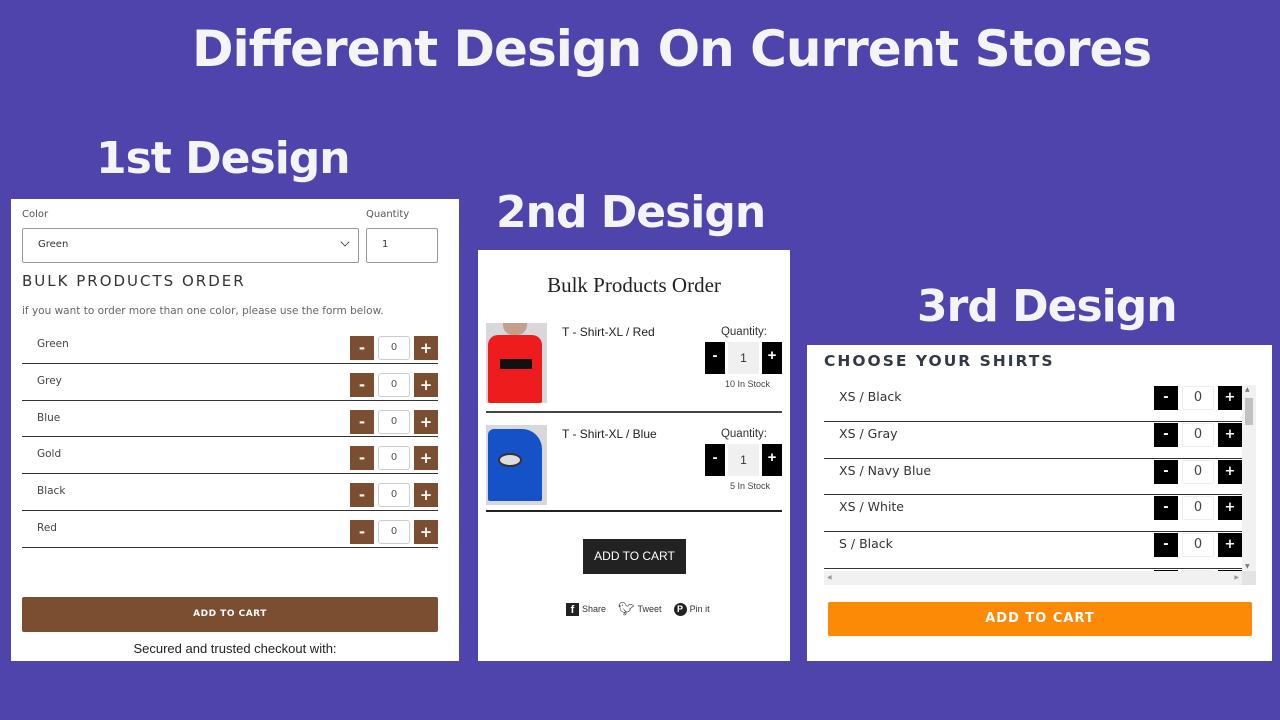 This screenshot has width=1280, height=720. I want to click on blue-shirt-icon, so click(515, 465).